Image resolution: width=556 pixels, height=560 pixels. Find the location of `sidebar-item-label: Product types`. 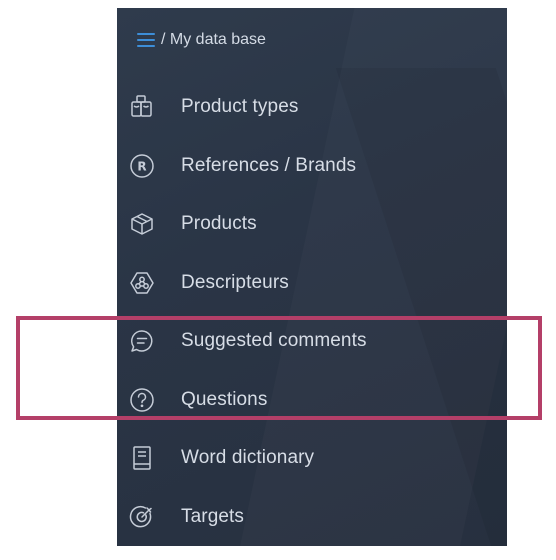

sidebar-item-label: Product types is located at coordinates (240, 107).